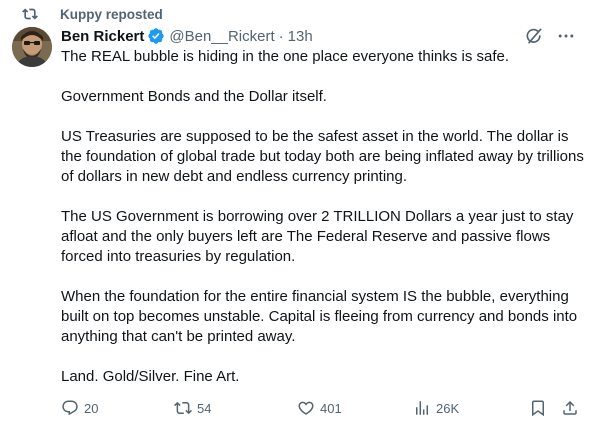 The image size is (594, 430). I want to click on views-button: 26K, so click(436, 408).